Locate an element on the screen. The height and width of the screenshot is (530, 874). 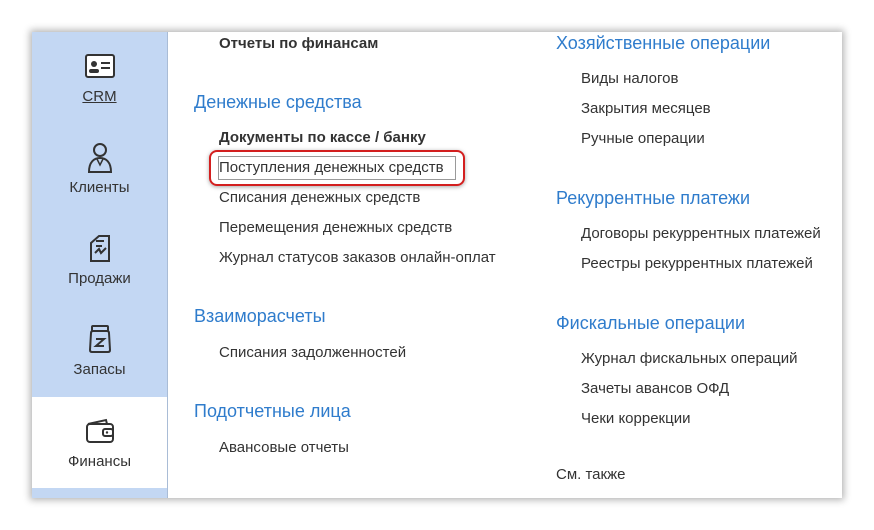
sidebar-item-crm: CRM is located at coordinates (99, 77).